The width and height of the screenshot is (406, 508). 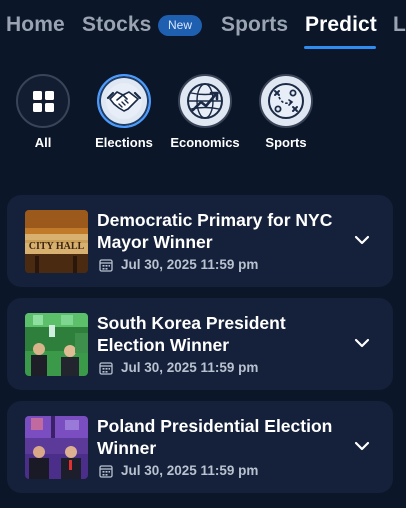 I want to click on category-elections-circle, so click(x=124, y=101).